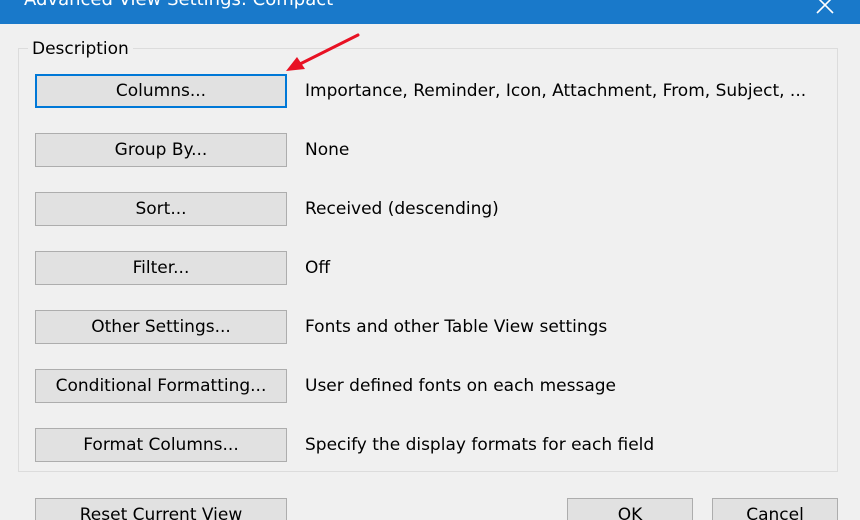 This screenshot has width=860, height=520. Describe the element at coordinates (456, 327) in the screenshot. I see `other-settings-description: Fonts and other Table View settings` at that location.